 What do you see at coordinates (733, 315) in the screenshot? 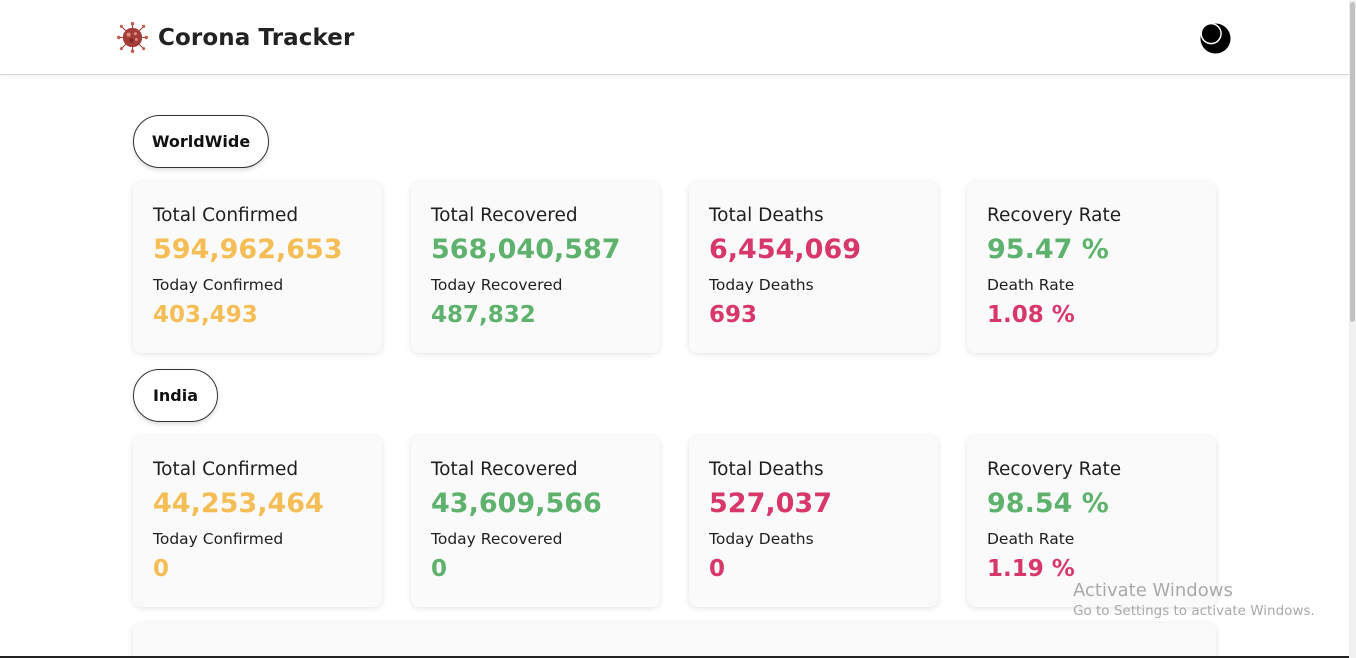
I see `card-subvalue: 693` at bounding box center [733, 315].